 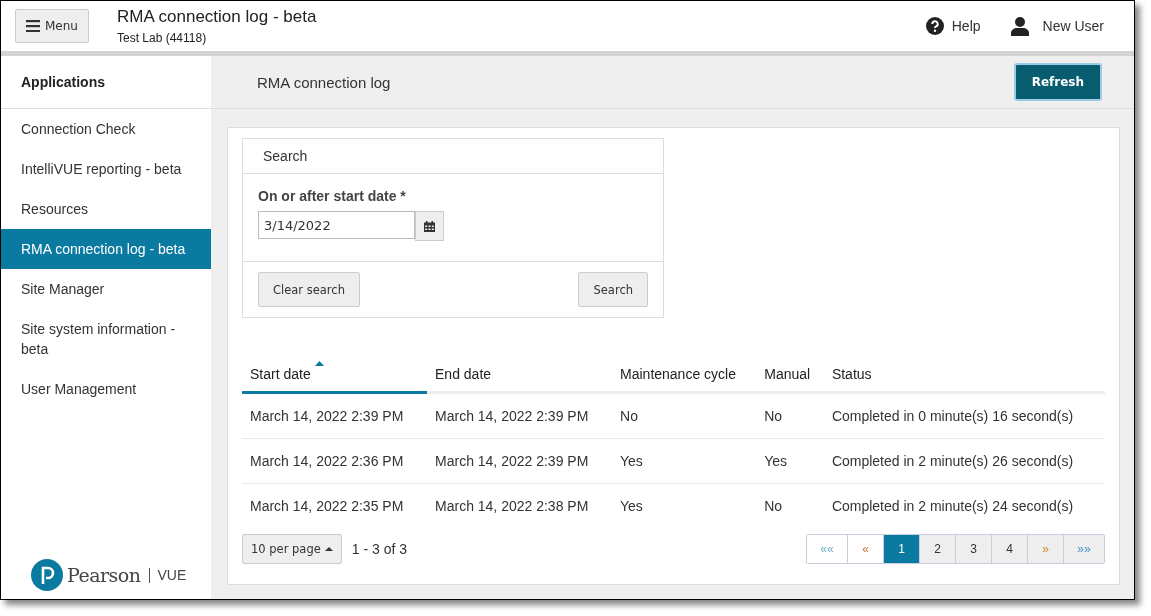 I want to click on calendar-button, so click(x=429, y=226).